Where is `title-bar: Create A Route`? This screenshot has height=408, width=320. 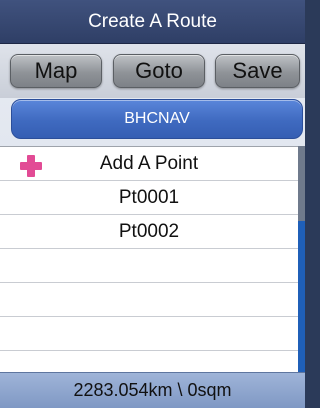
title-bar: Create A Route is located at coordinates (152, 22).